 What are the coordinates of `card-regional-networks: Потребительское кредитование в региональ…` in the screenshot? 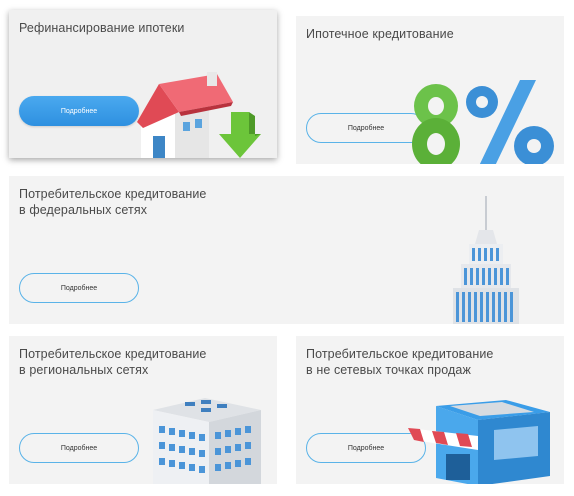 It's located at (143, 410).